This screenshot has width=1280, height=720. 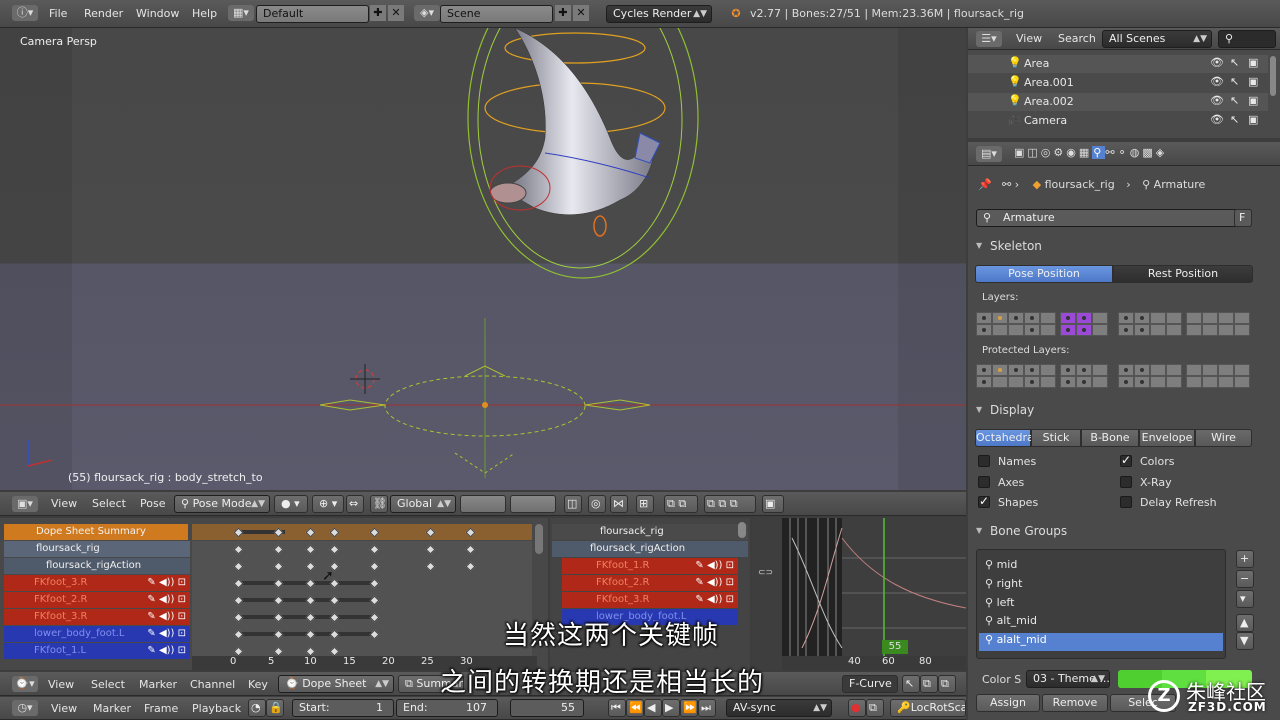 I want to click on armature-datablock-field: ⚲ Armature, so click(x=1114, y=218).